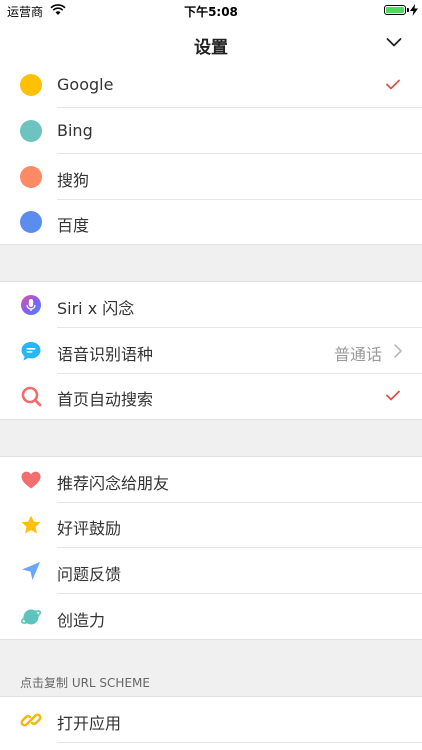  Describe the element at coordinates (105, 354) in the screenshot. I see `voice-language-label: 语音识别语种` at that location.